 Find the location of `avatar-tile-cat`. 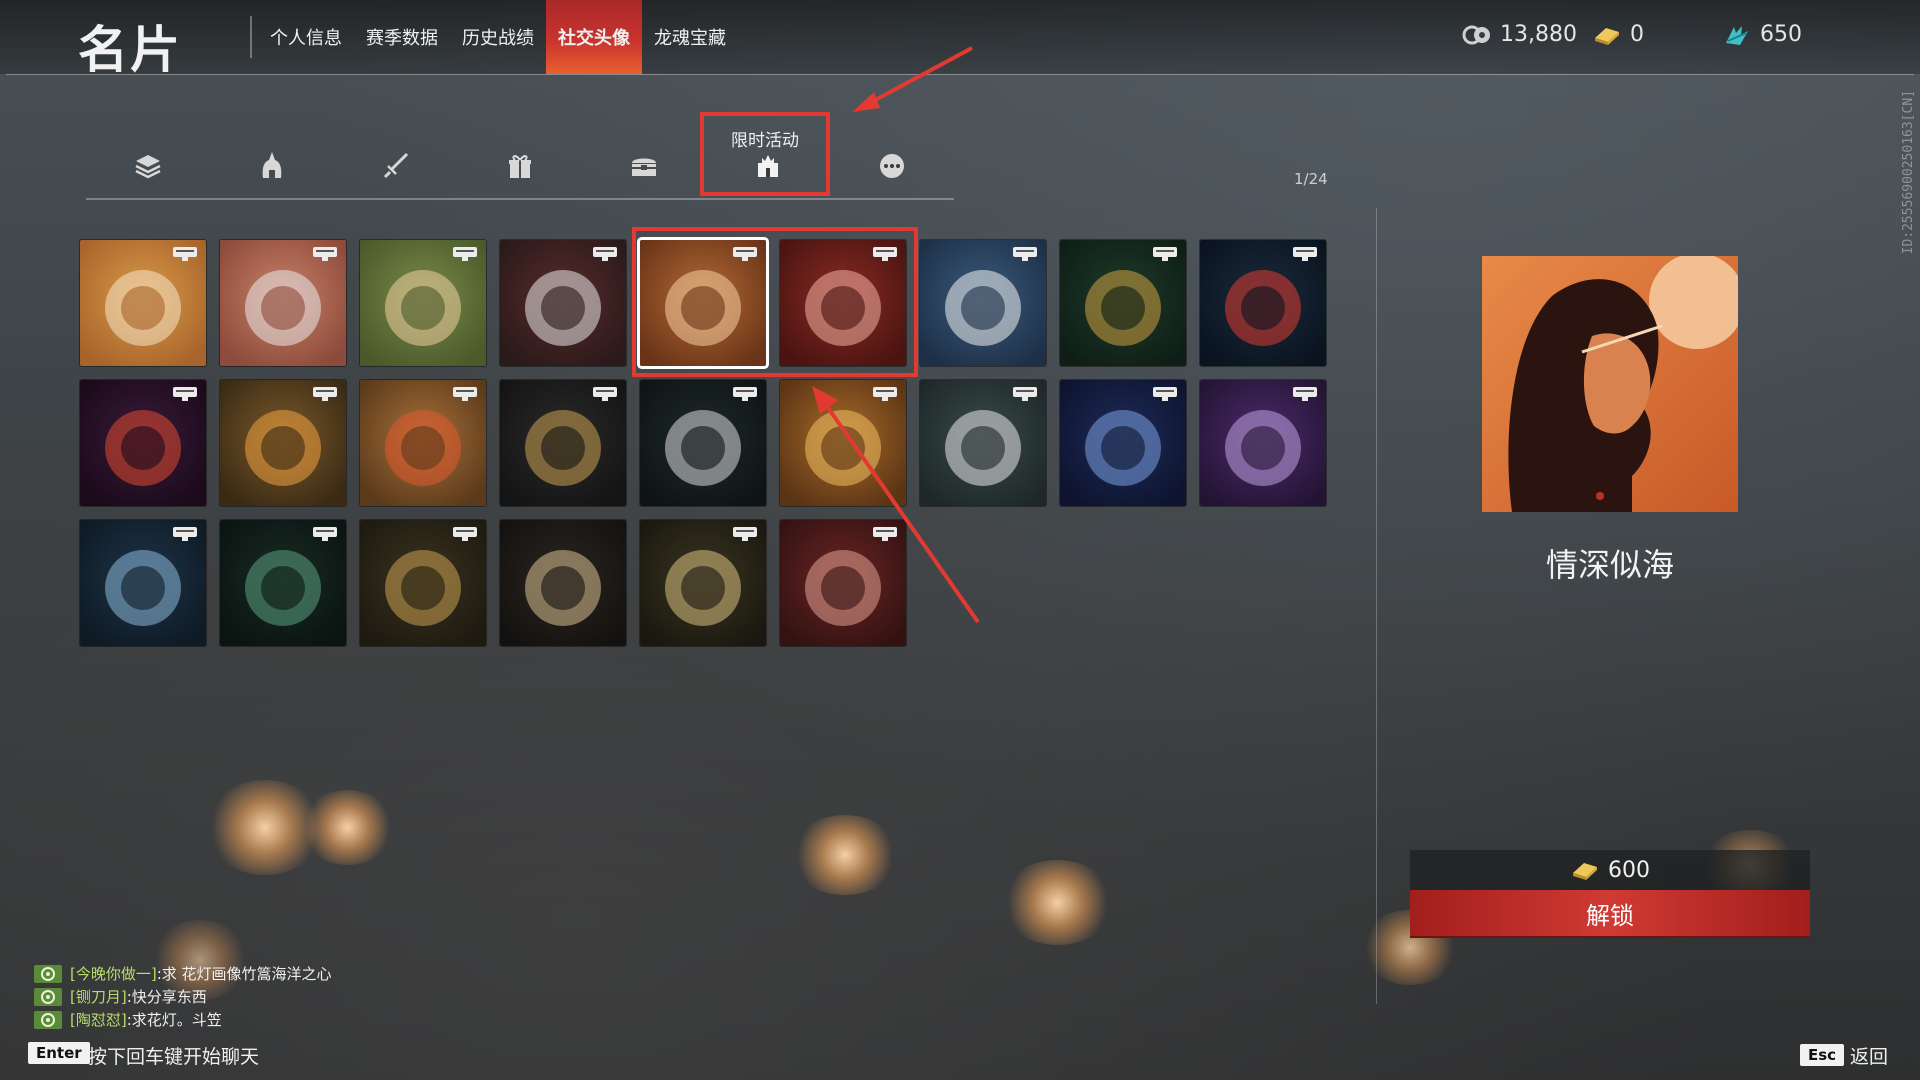

avatar-tile-cat is located at coordinates (283, 303).